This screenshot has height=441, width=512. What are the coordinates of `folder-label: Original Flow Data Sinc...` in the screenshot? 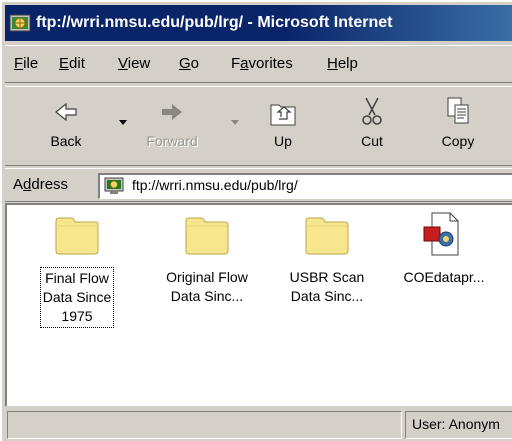 It's located at (207, 286).